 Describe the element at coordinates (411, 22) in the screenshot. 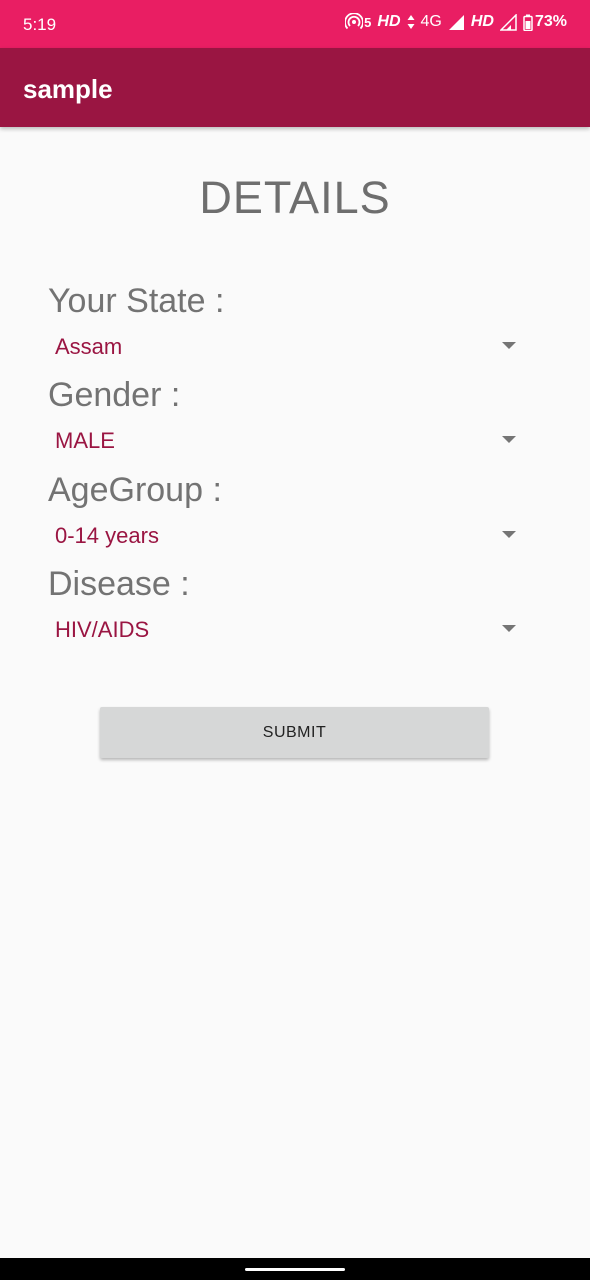

I see `data-arrows-icon` at that location.